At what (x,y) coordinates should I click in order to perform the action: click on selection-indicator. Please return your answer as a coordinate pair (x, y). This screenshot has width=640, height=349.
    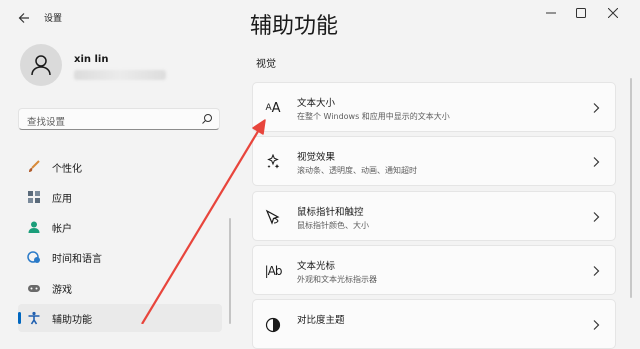
    Looking at the image, I should click on (19, 318).